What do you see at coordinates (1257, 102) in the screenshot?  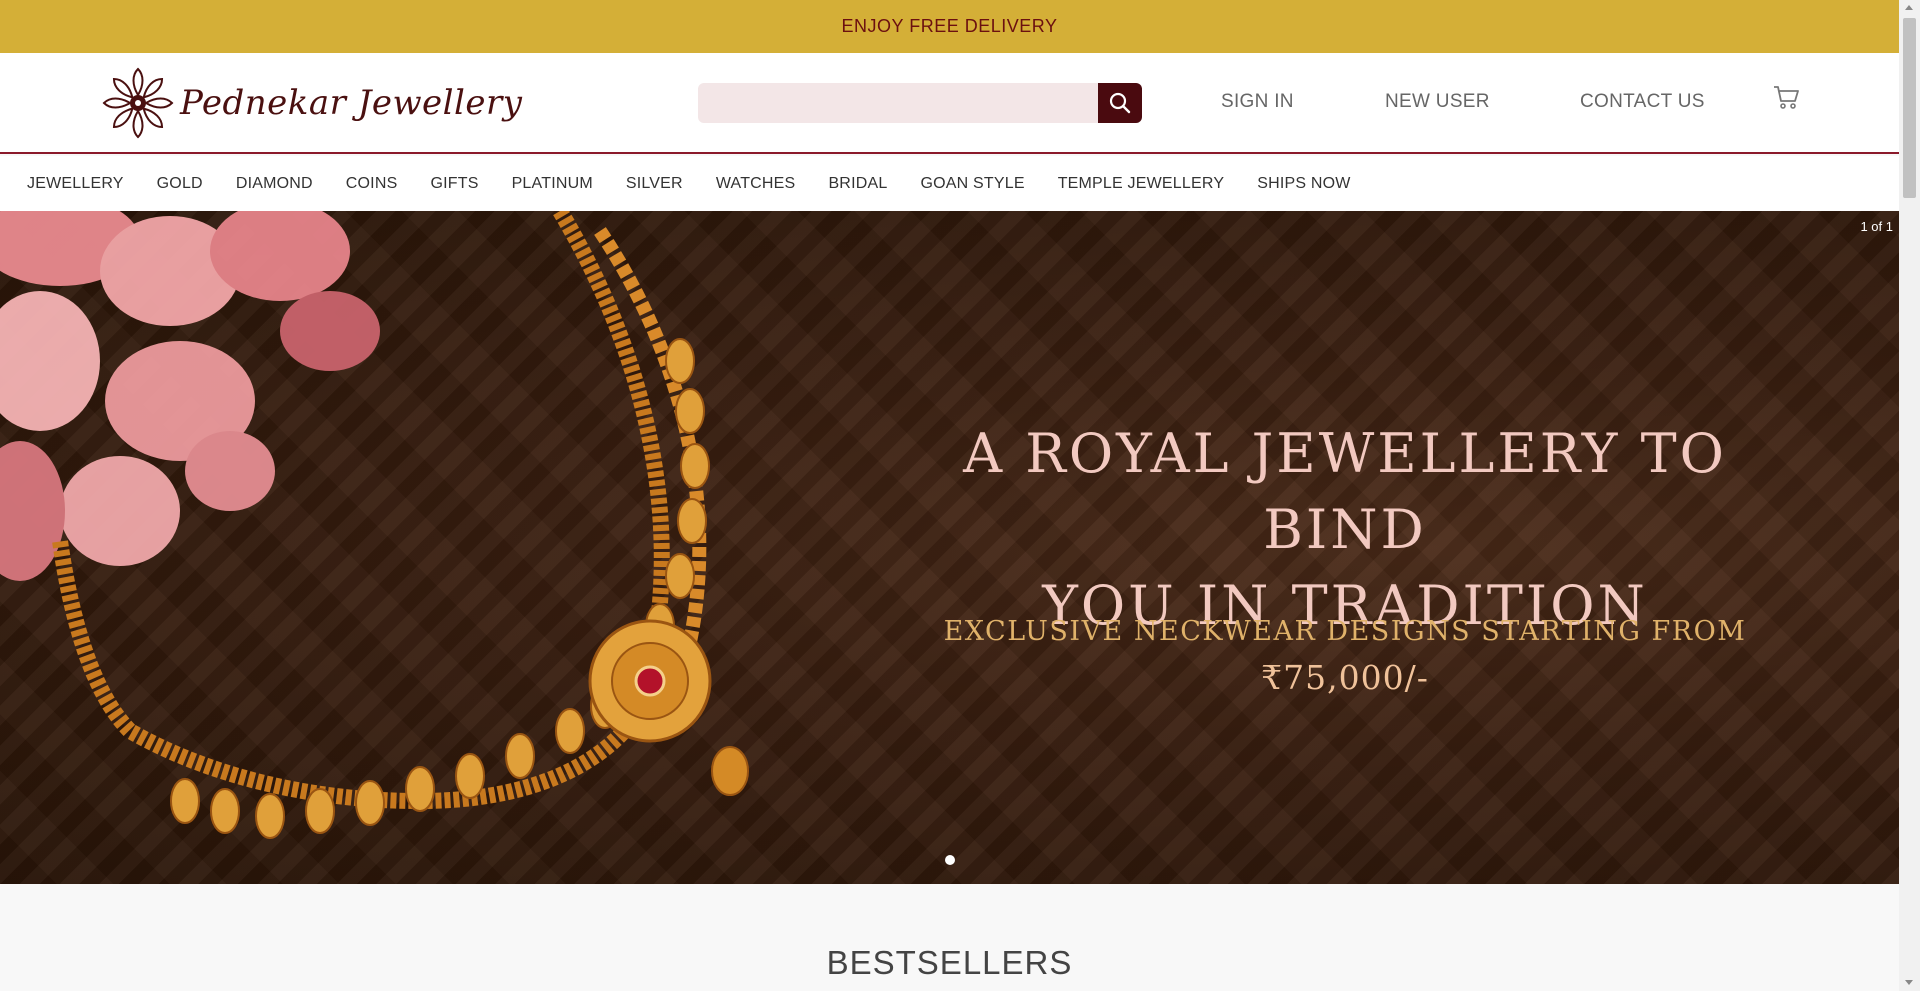 I see `sign-in-link: SIGN IN` at bounding box center [1257, 102].